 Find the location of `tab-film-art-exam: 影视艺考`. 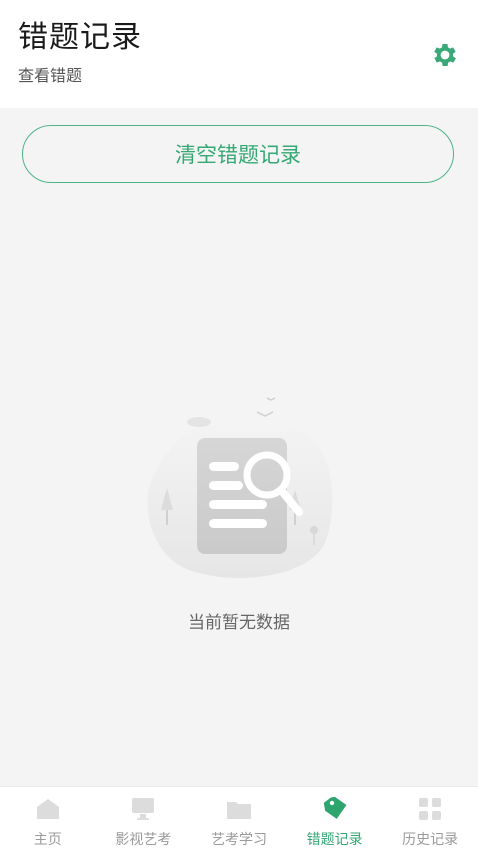

tab-film-art-exam: 影视艺考 is located at coordinates (144, 819).